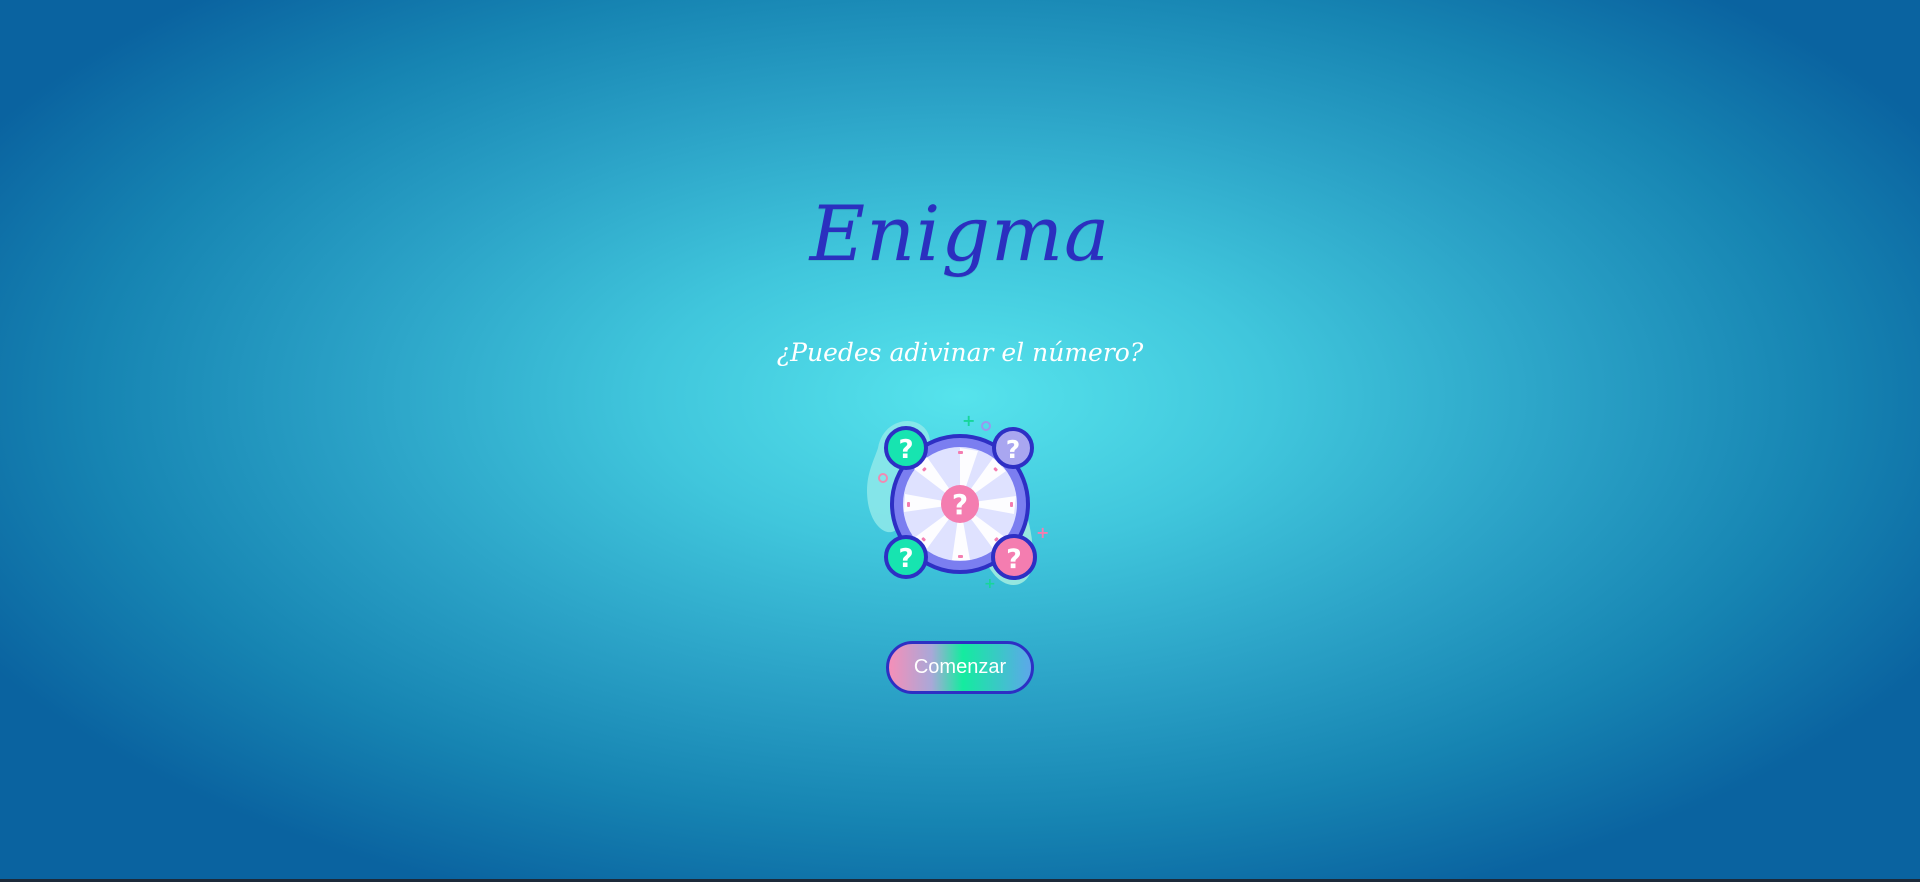 The width and height of the screenshot is (1920, 882). I want to click on question-wheel-icon: + + + ? ? ? ? ?, so click(958, 501).